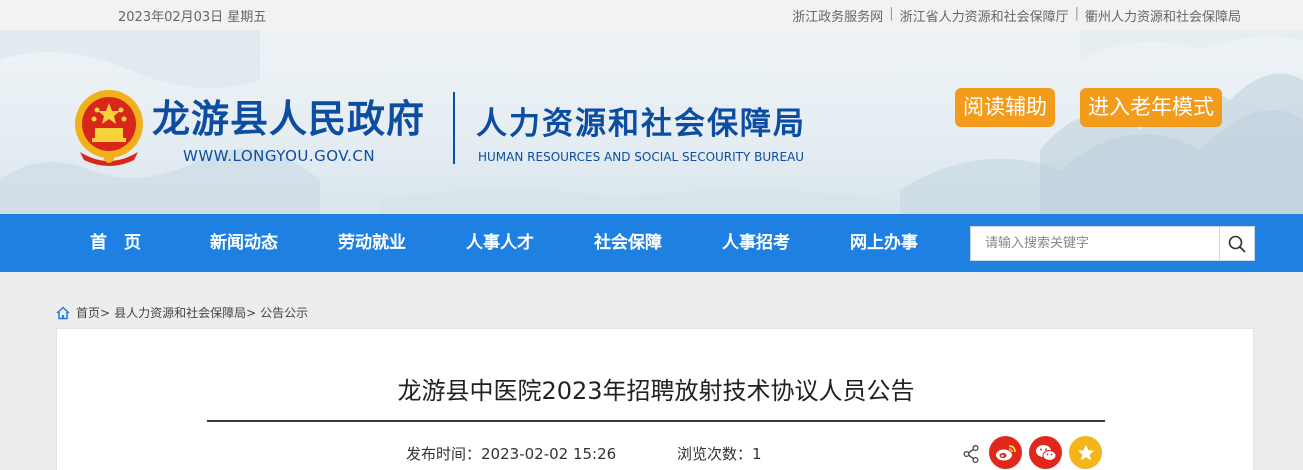  I want to click on link-zhejiang-gov-service: 浙江政务服务网, so click(837, 15).